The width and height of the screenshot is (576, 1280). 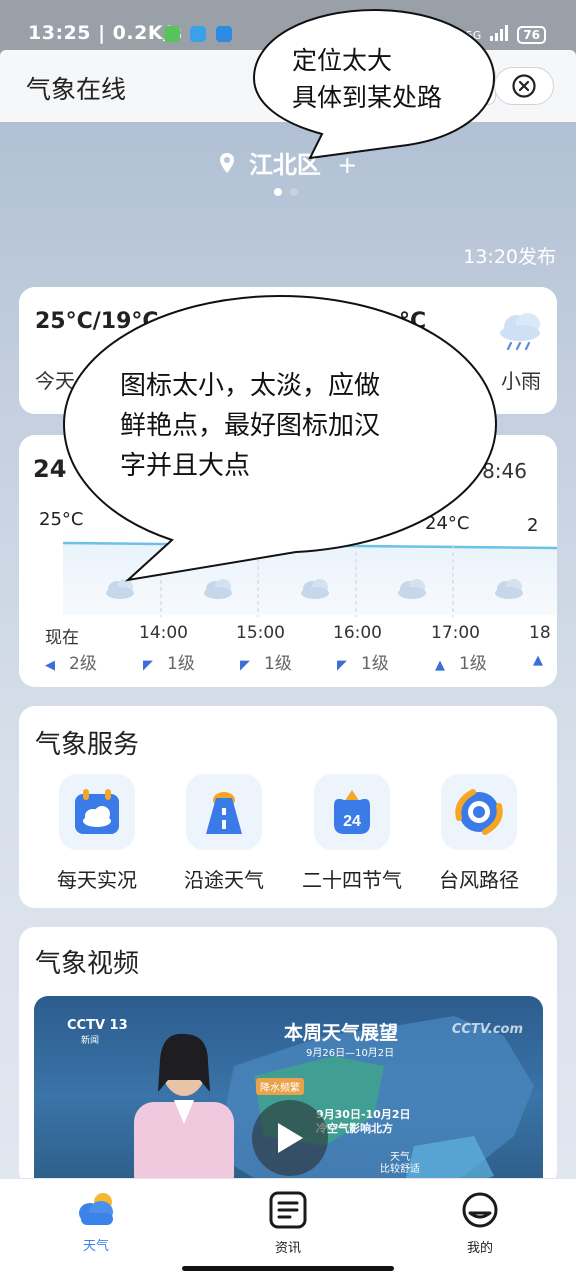 What do you see at coordinates (97, 880) in the screenshot?
I see `service-label: 每天实况` at bounding box center [97, 880].